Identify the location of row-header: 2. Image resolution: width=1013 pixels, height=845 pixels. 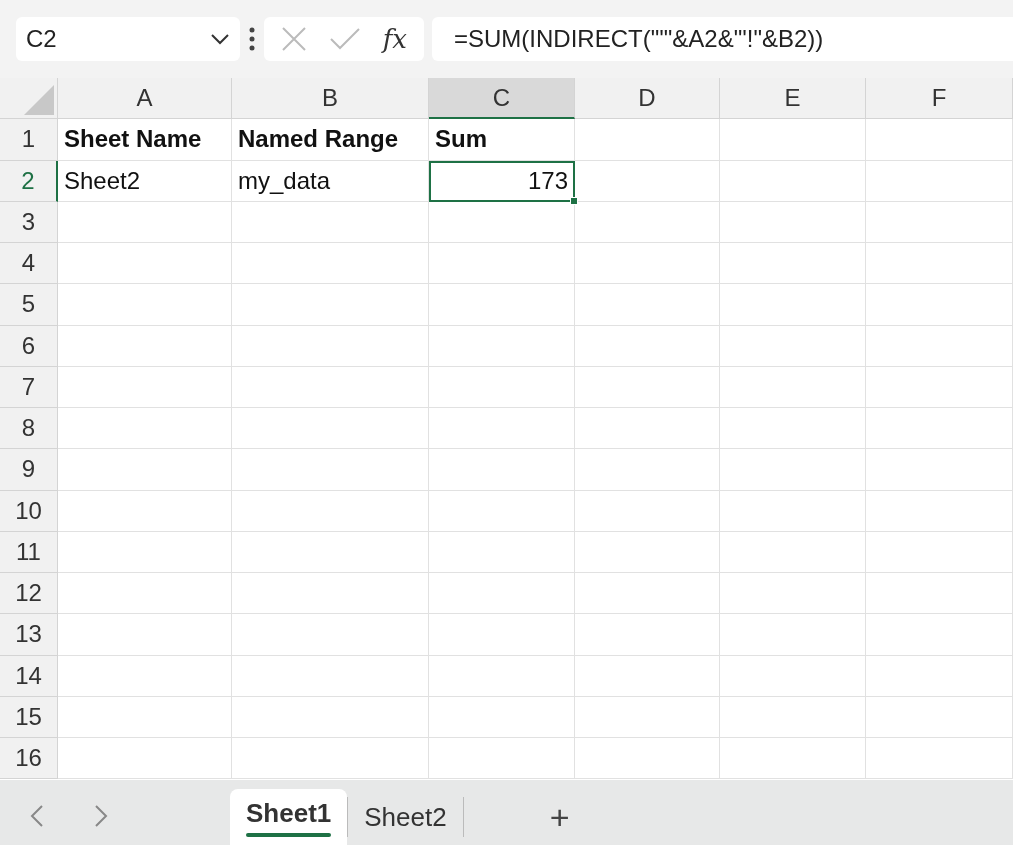
(29, 181).